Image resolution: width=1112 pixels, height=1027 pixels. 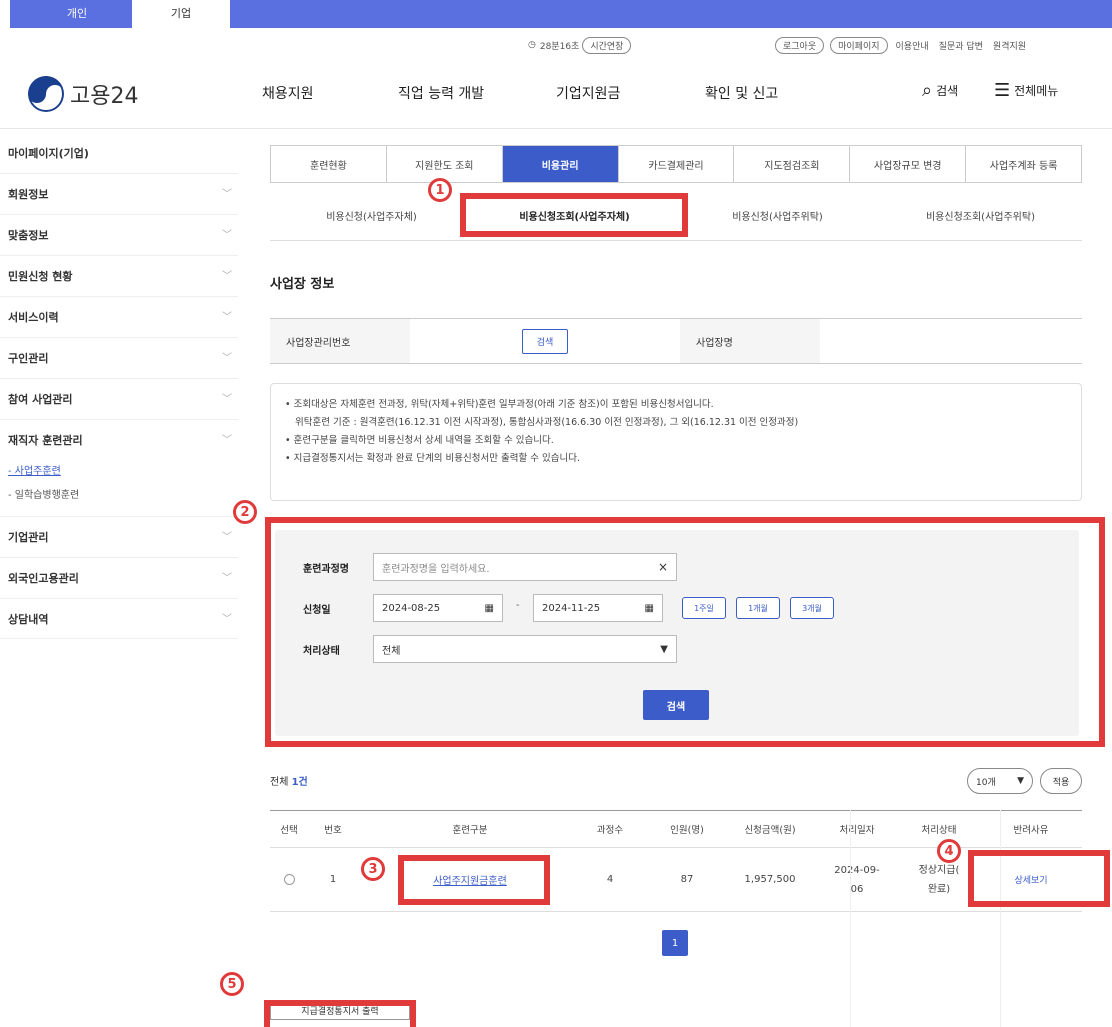 What do you see at coordinates (279, 782) in the screenshot?
I see `result-total-label: 전체` at bounding box center [279, 782].